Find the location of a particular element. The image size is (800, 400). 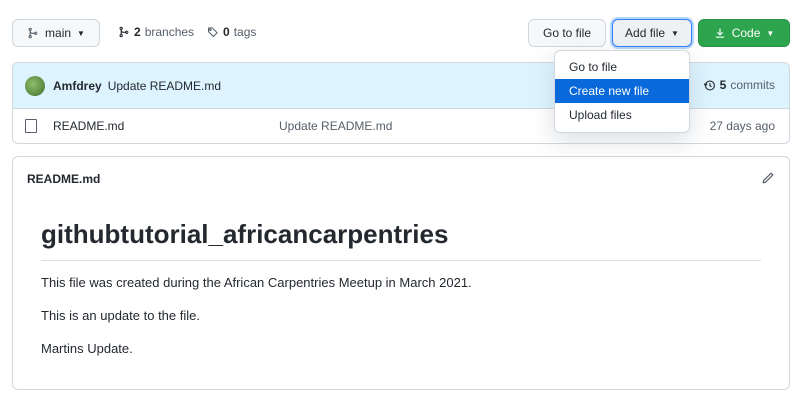

menu-item-create-new-file: Create new file is located at coordinates (622, 91).